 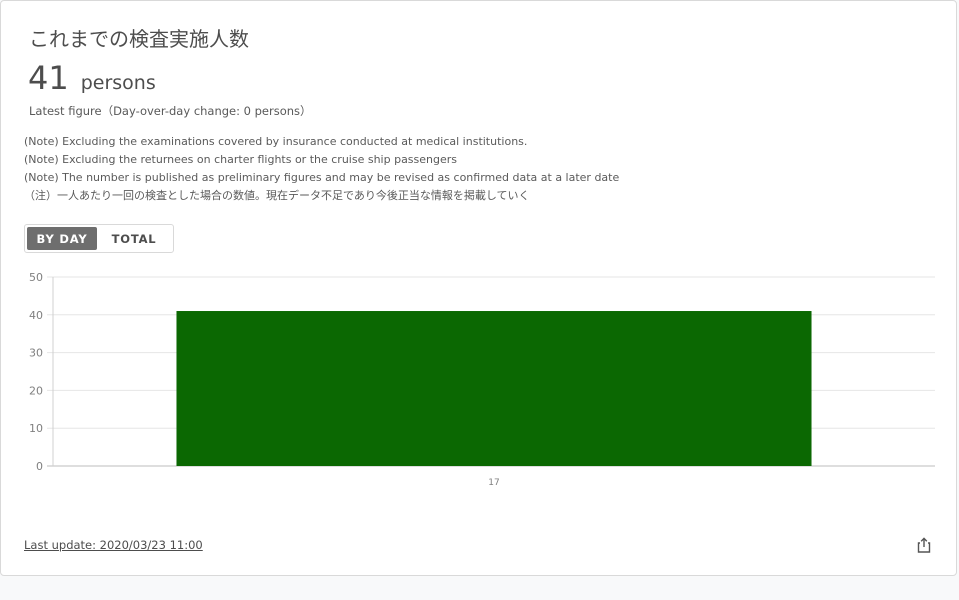 I want to click on data-view-toggle: BY DAY TOTAL, so click(x=99, y=238).